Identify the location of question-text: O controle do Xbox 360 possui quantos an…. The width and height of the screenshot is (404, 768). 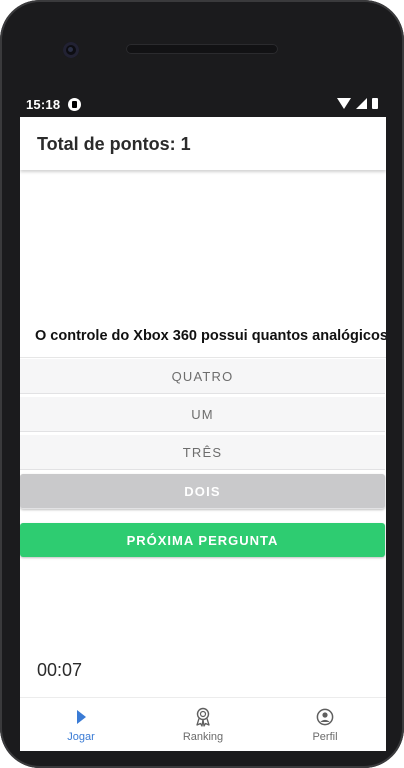
(210, 336).